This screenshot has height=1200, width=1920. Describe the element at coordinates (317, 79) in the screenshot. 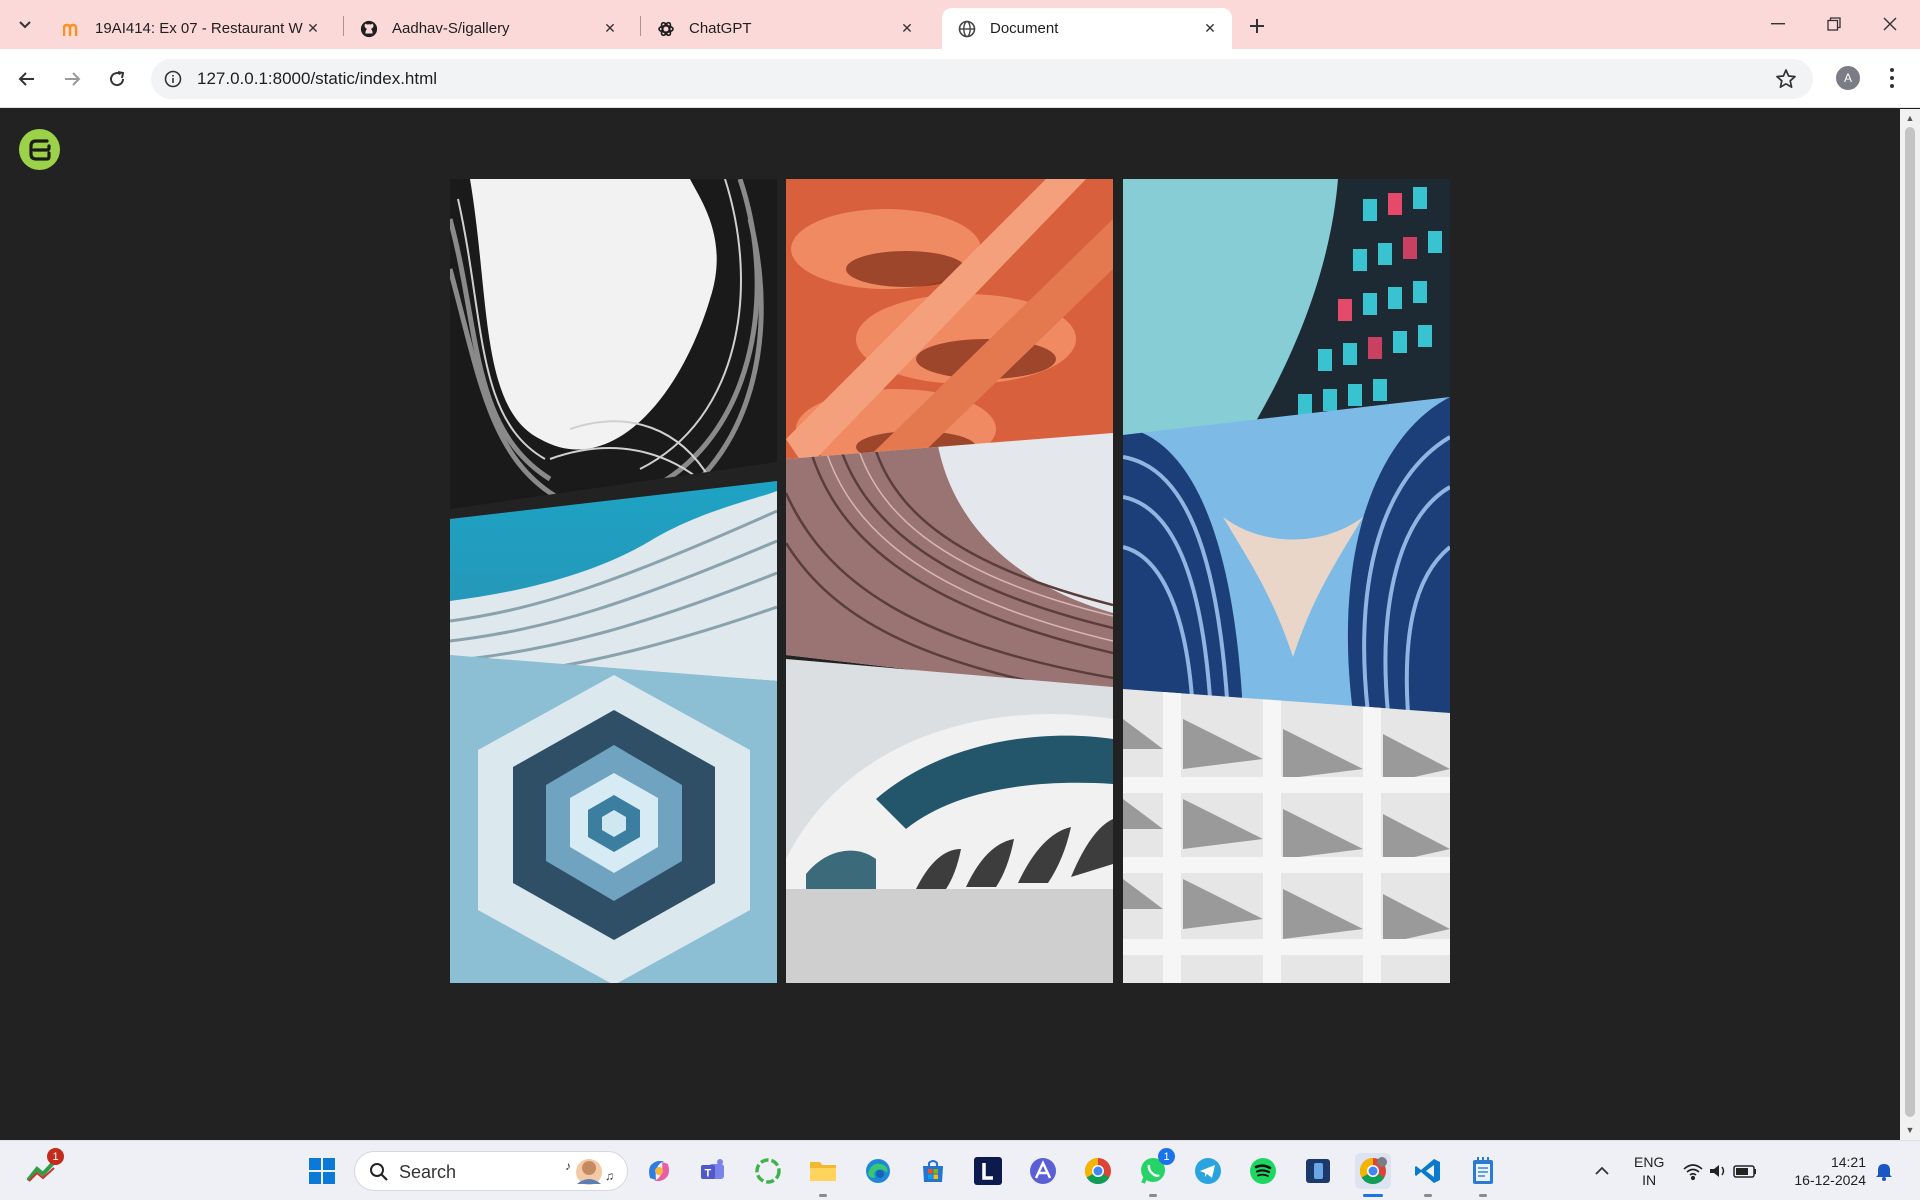

I see `url-text: 127.0.0.1:8000/static/index.html` at that location.